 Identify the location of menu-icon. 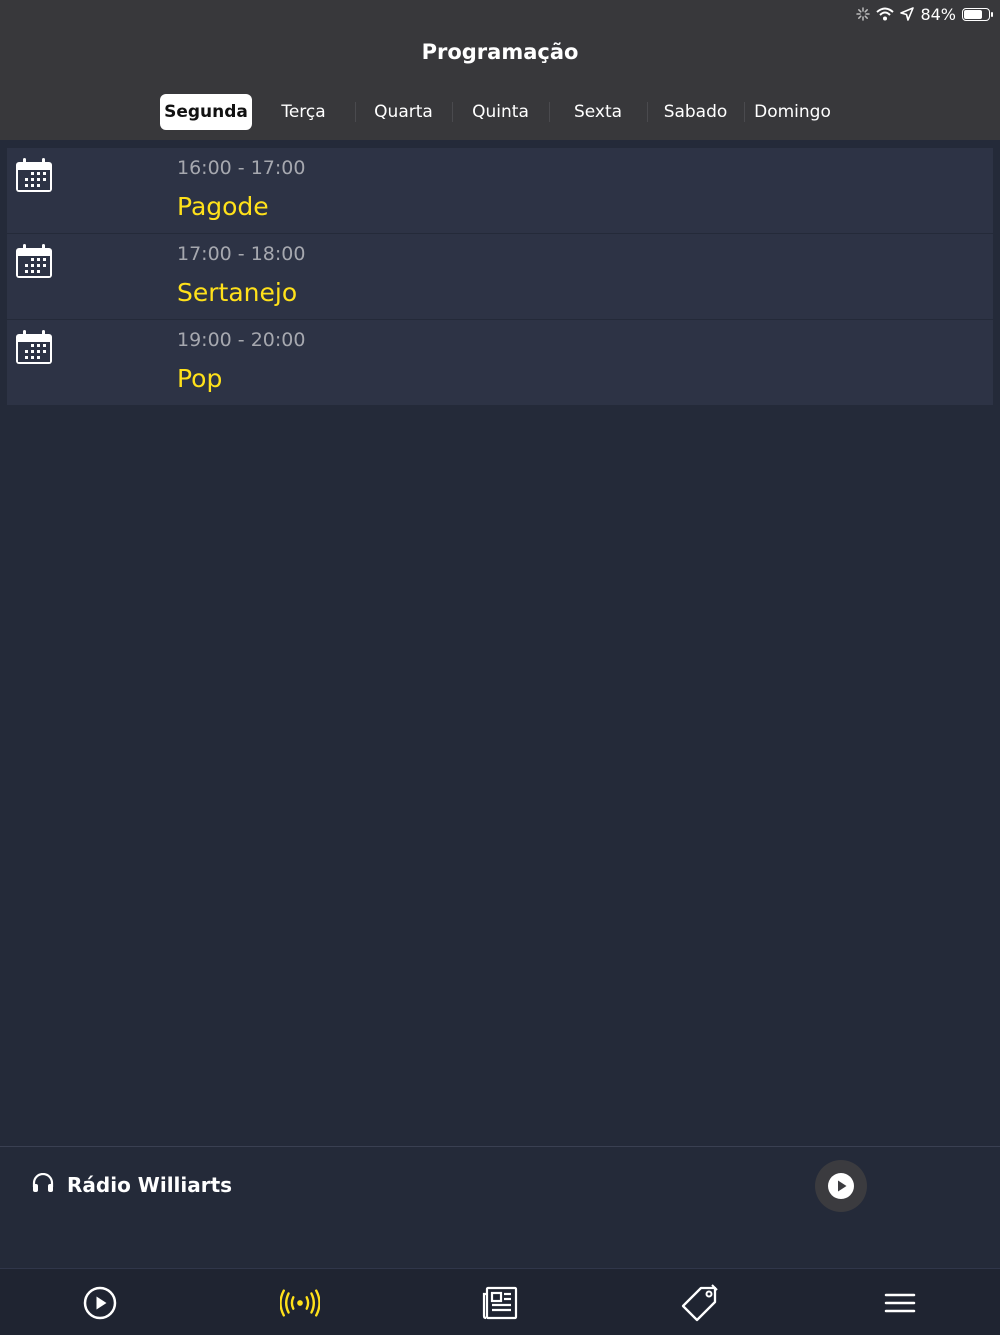
(900, 1303).